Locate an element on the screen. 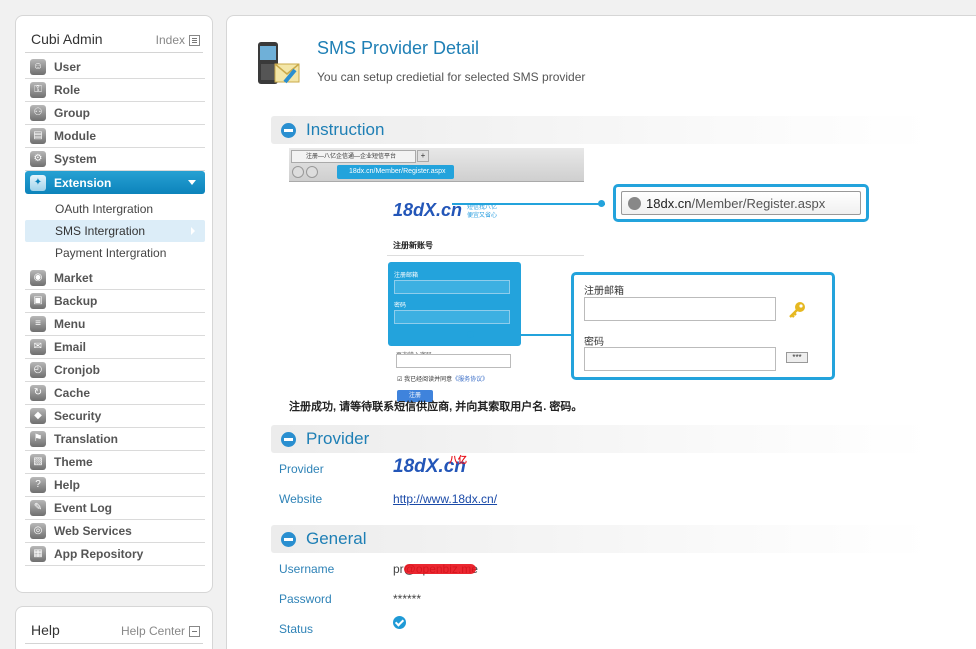  sidebar-item-cache: ↻ Cache is located at coordinates (115, 393).